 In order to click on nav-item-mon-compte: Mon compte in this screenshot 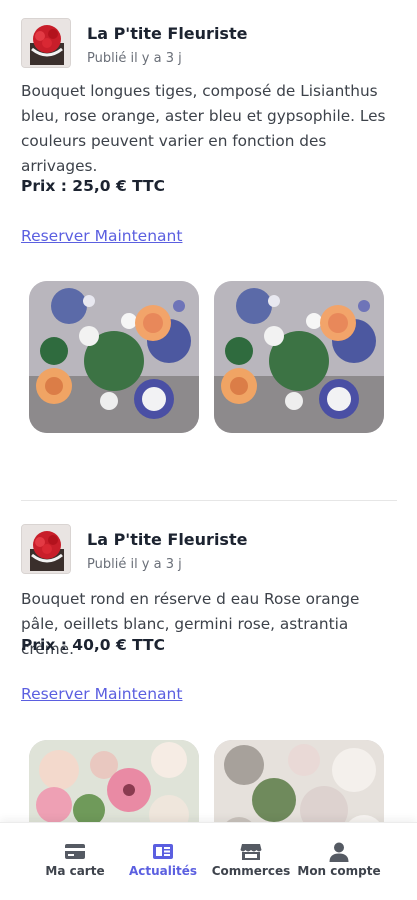, I will do `click(339, 861)`.